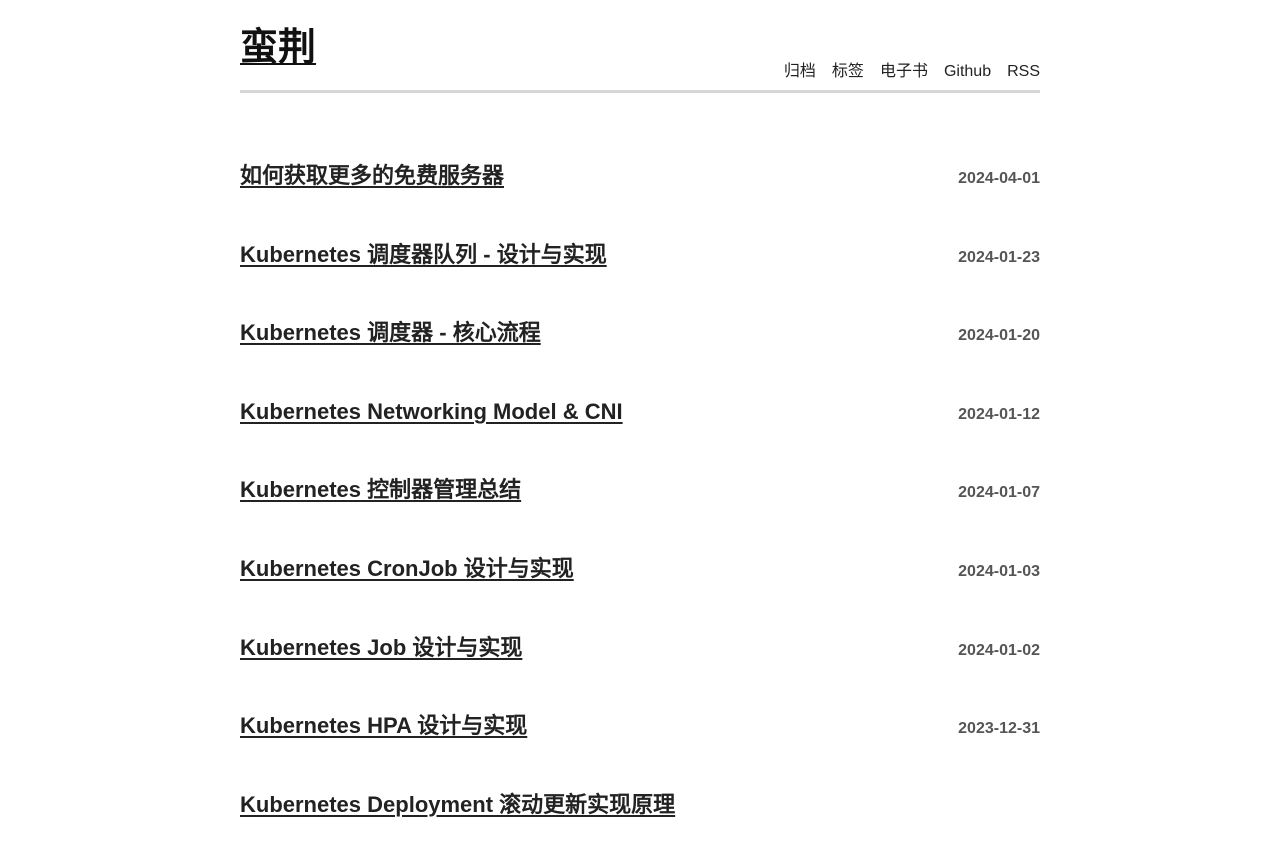  What do you see at coordinates (372, 176) in the screenshot?
I see `post-title-link: 如何获取更多的免费服务器` at bounding box center [372, 176].